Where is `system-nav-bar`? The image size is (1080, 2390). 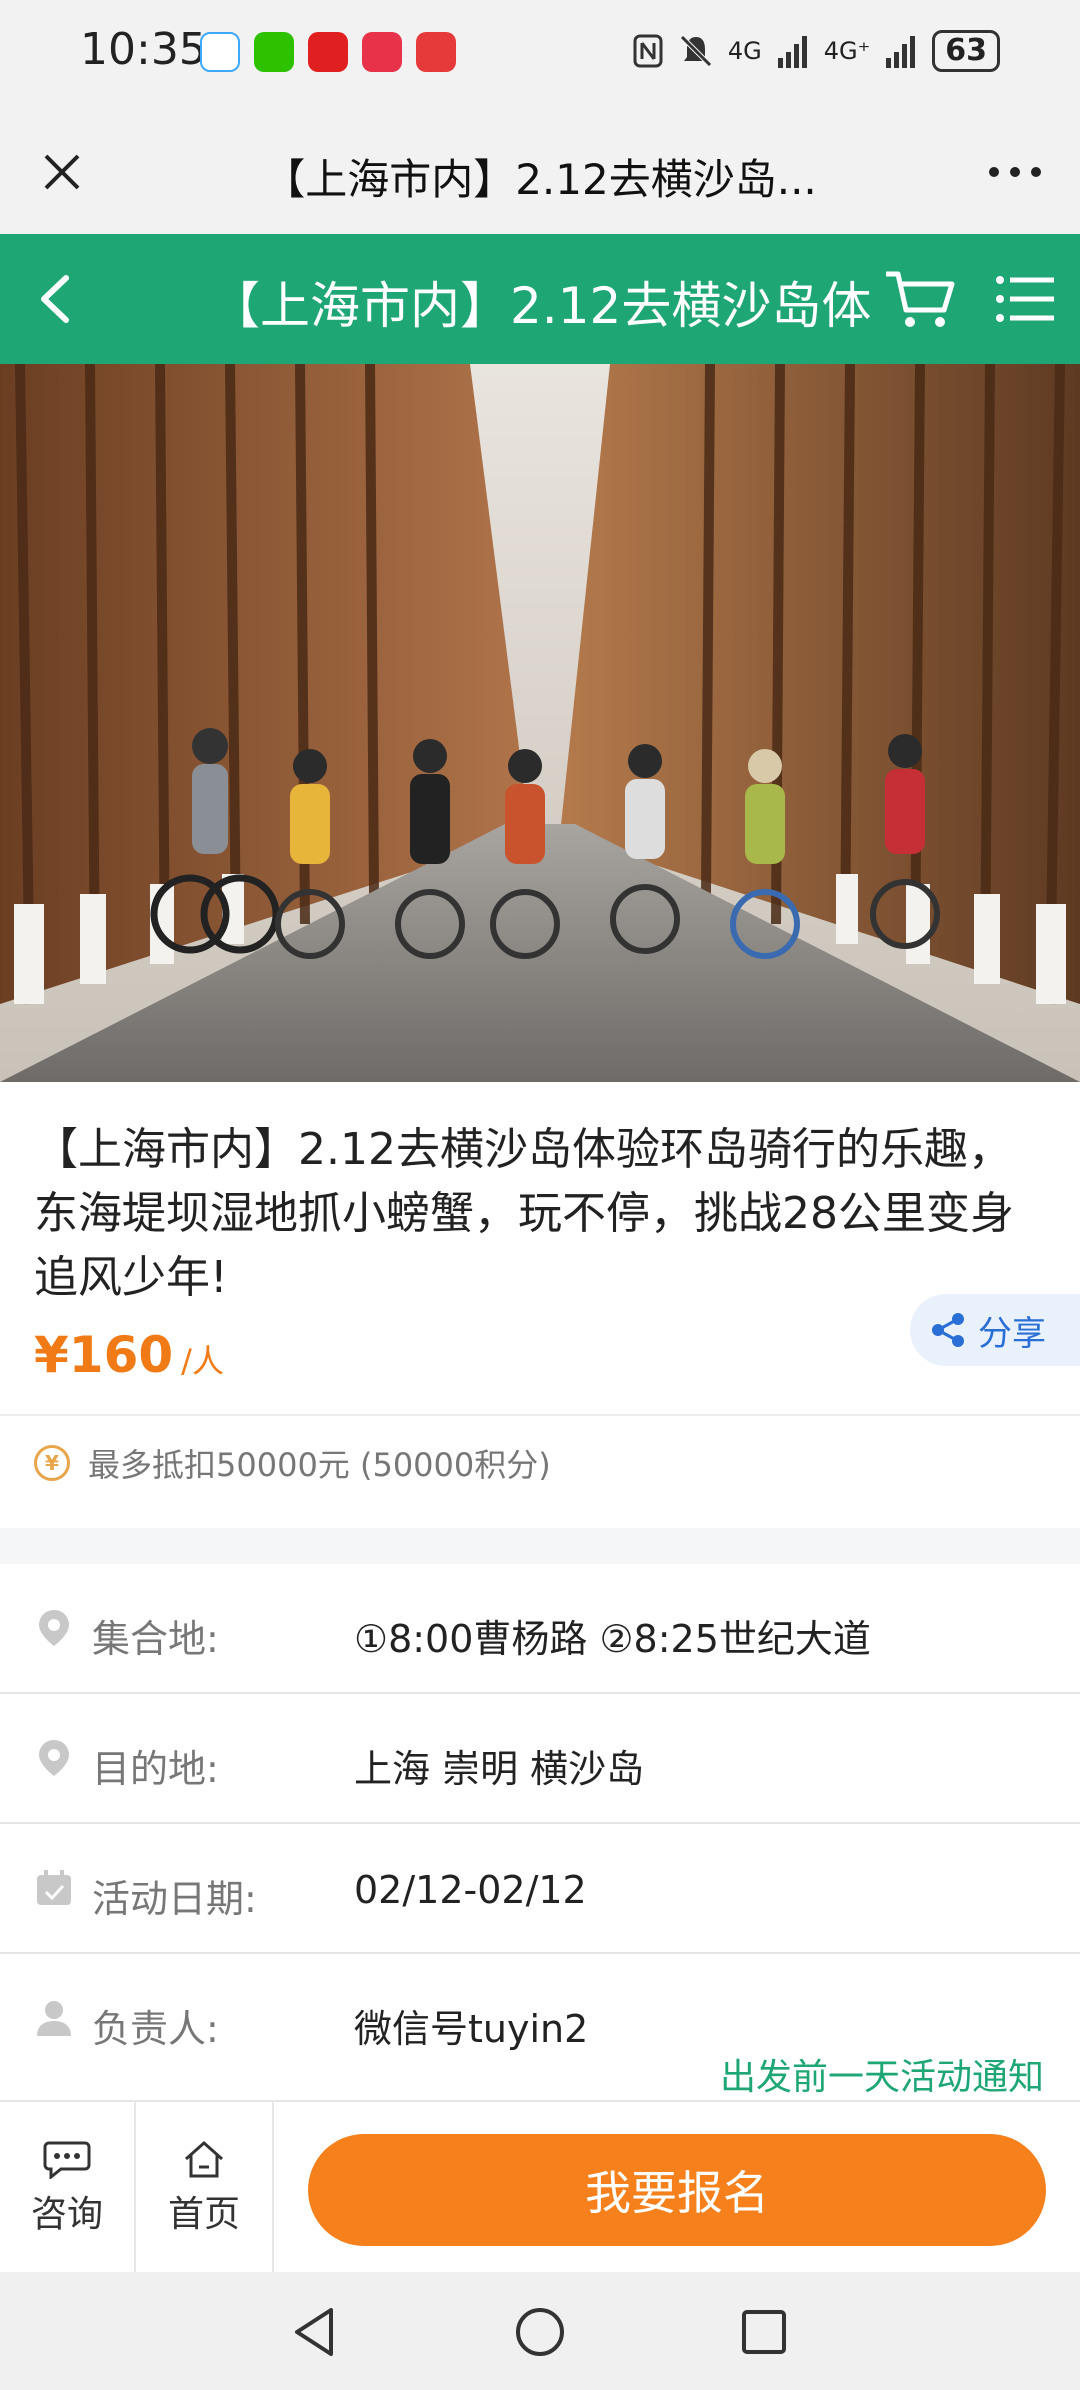
system-nav-bar is located at coordinates (540, 2331).